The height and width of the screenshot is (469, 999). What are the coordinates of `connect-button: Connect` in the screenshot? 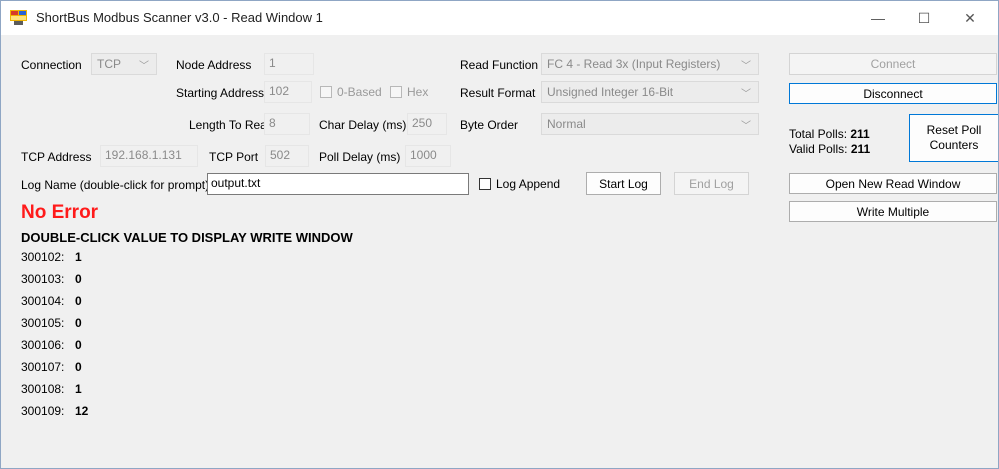 It's located at (893, 64).